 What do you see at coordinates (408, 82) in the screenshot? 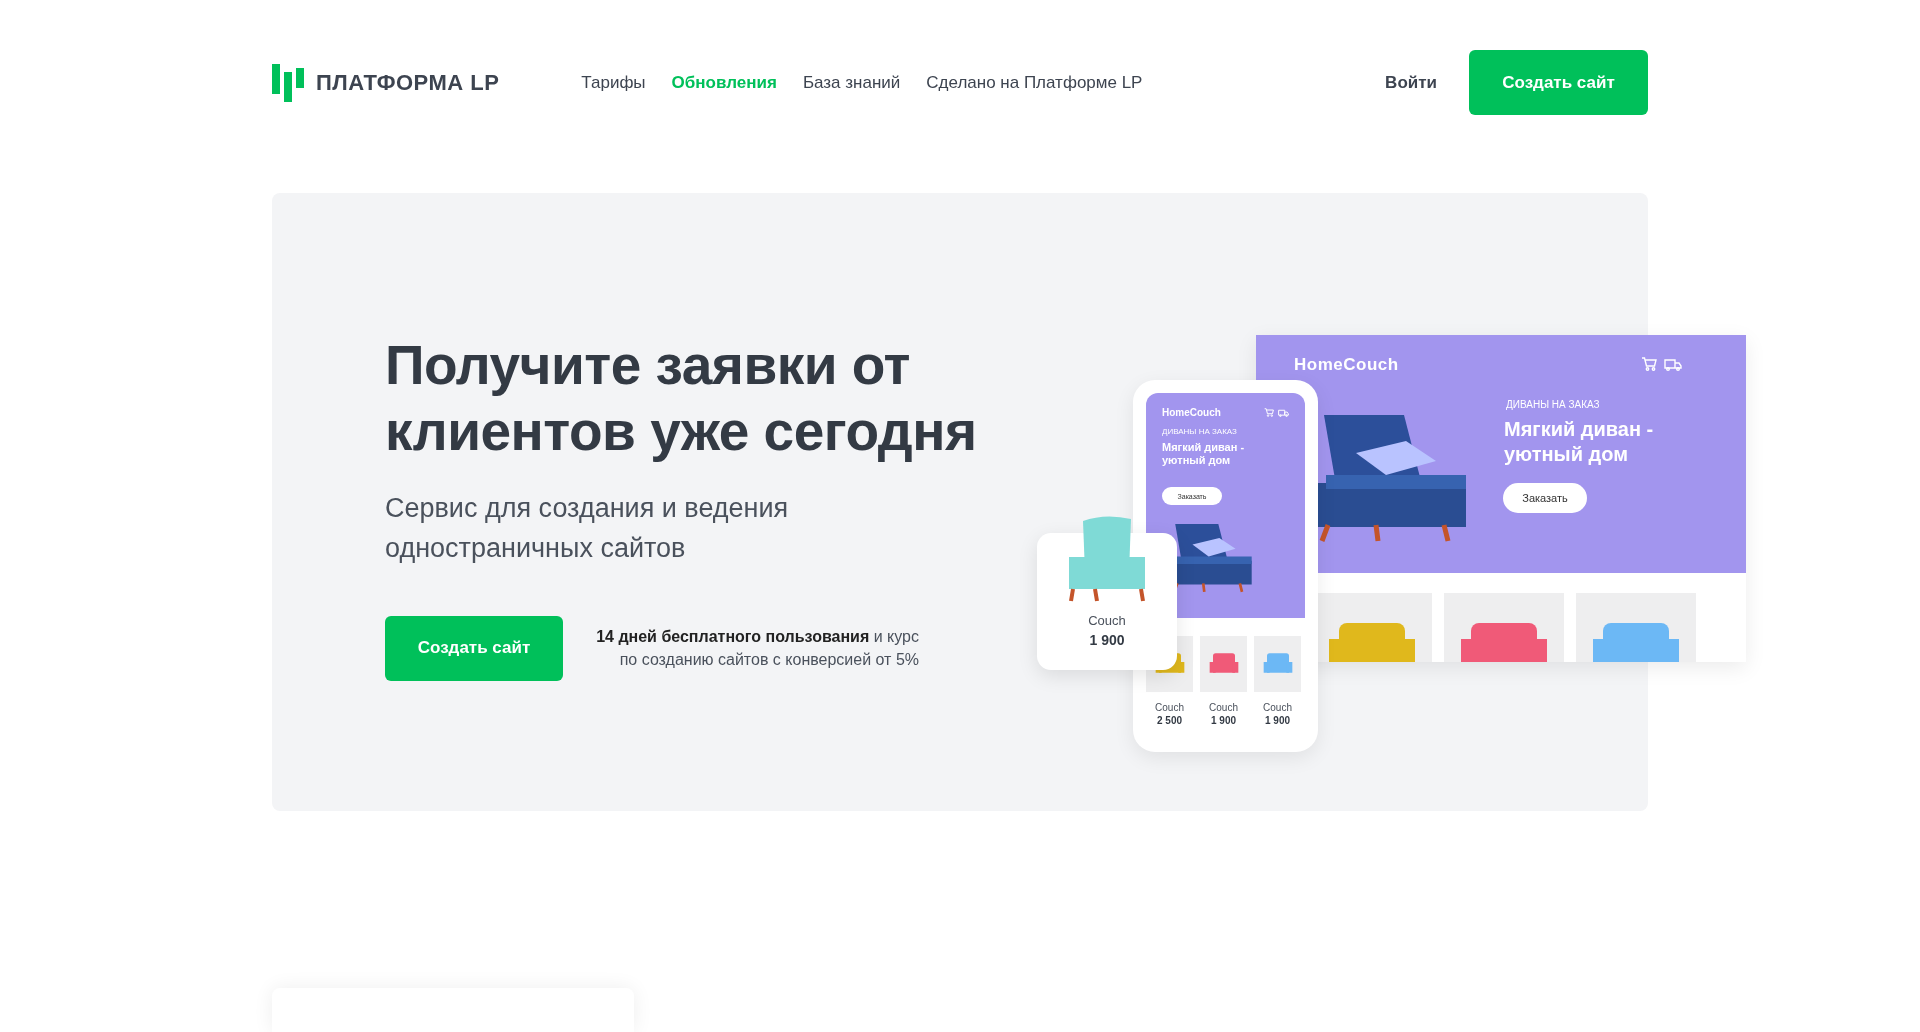
I see `logo-text: ПЛАТФОРМА LP` at bounding box center [408, 82].